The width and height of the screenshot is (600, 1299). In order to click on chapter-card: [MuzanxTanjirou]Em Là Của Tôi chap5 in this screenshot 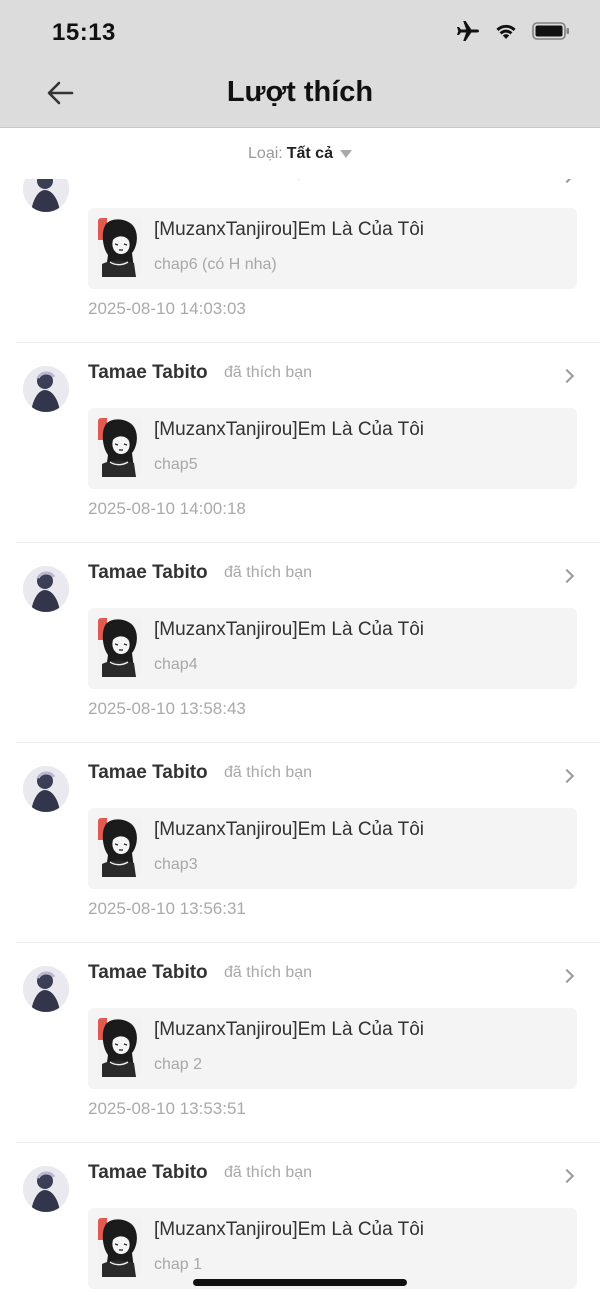, I will do `click(332, 448)`.